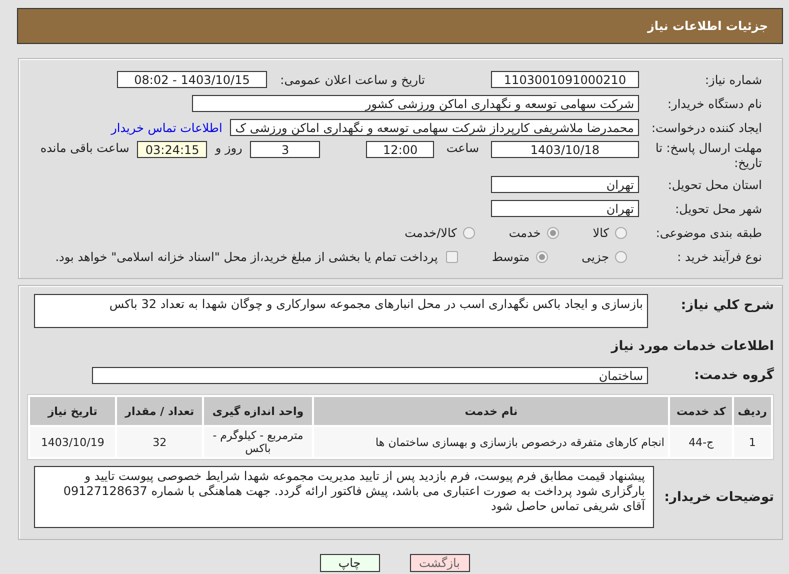 This screenshot has width=789, height=574. I want to click on field-label: روز و, so click(228, 148).